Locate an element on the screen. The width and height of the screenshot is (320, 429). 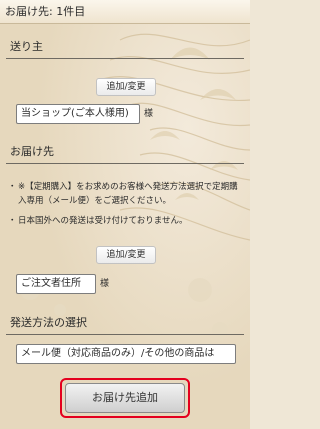
sender-suffix: 様 is located at coordinates (149, 114).